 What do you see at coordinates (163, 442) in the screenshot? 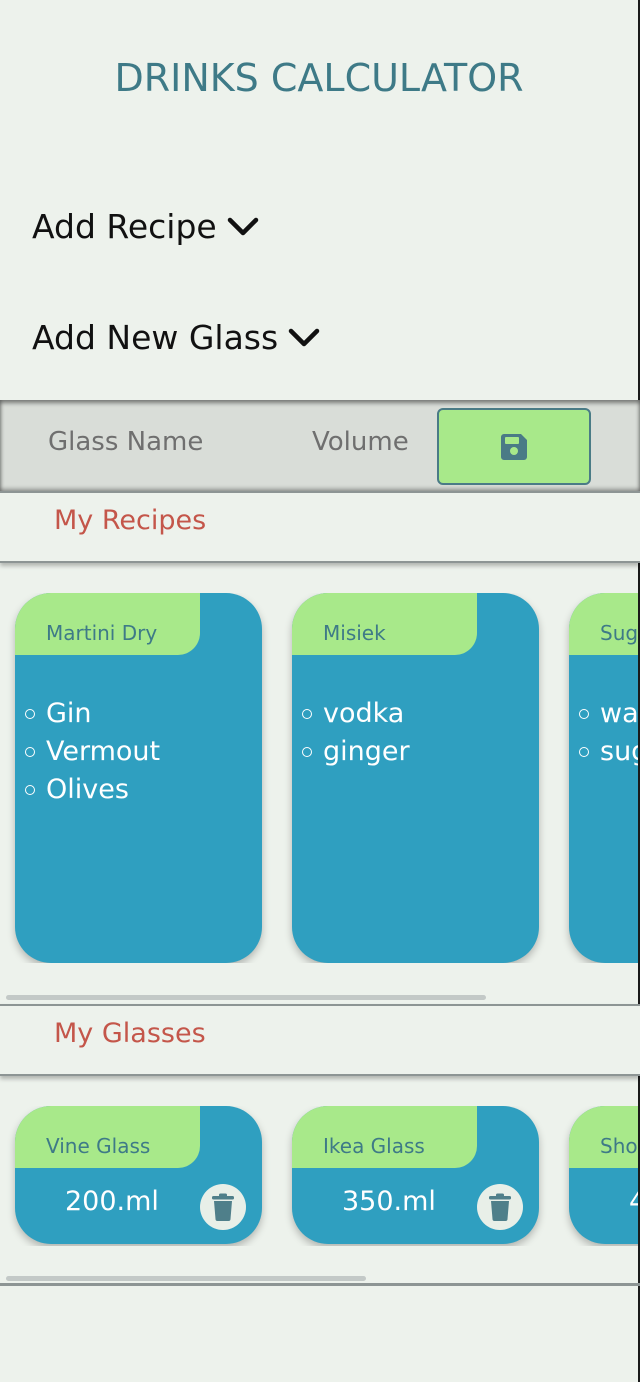
I see `glass-name-input` at bounding box center [163, 442].